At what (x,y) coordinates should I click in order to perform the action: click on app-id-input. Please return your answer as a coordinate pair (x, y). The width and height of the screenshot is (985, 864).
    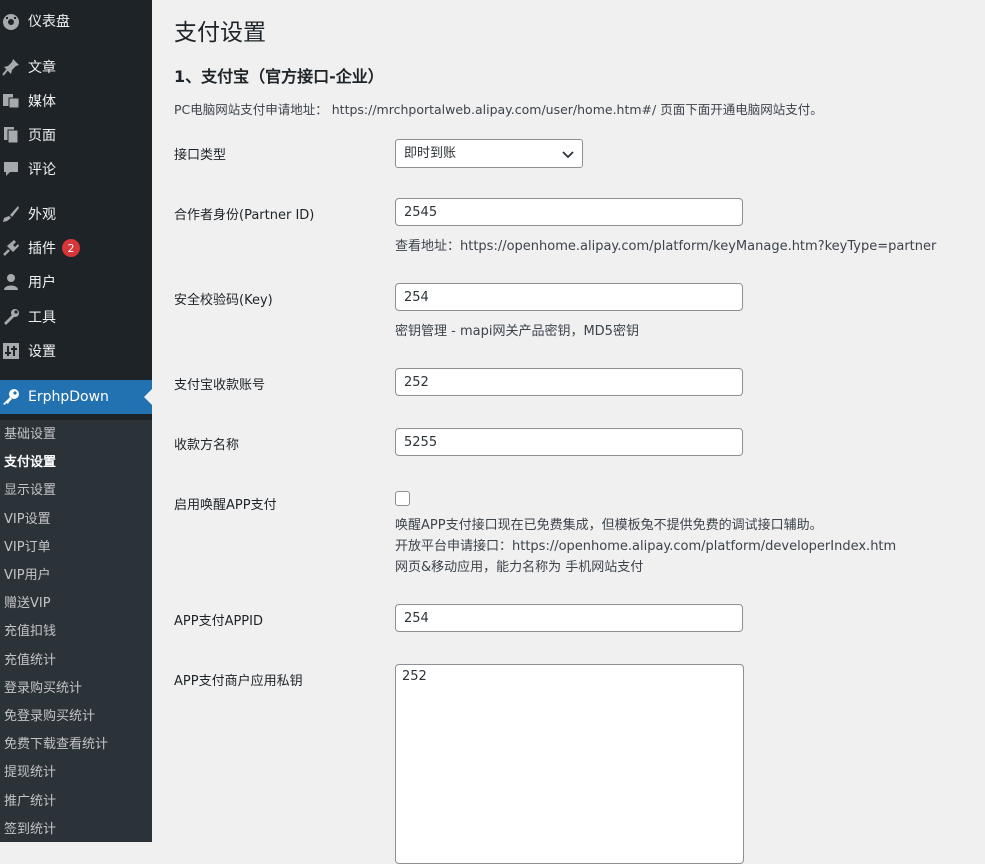
    Looking at the image, I should click on (569, 618).